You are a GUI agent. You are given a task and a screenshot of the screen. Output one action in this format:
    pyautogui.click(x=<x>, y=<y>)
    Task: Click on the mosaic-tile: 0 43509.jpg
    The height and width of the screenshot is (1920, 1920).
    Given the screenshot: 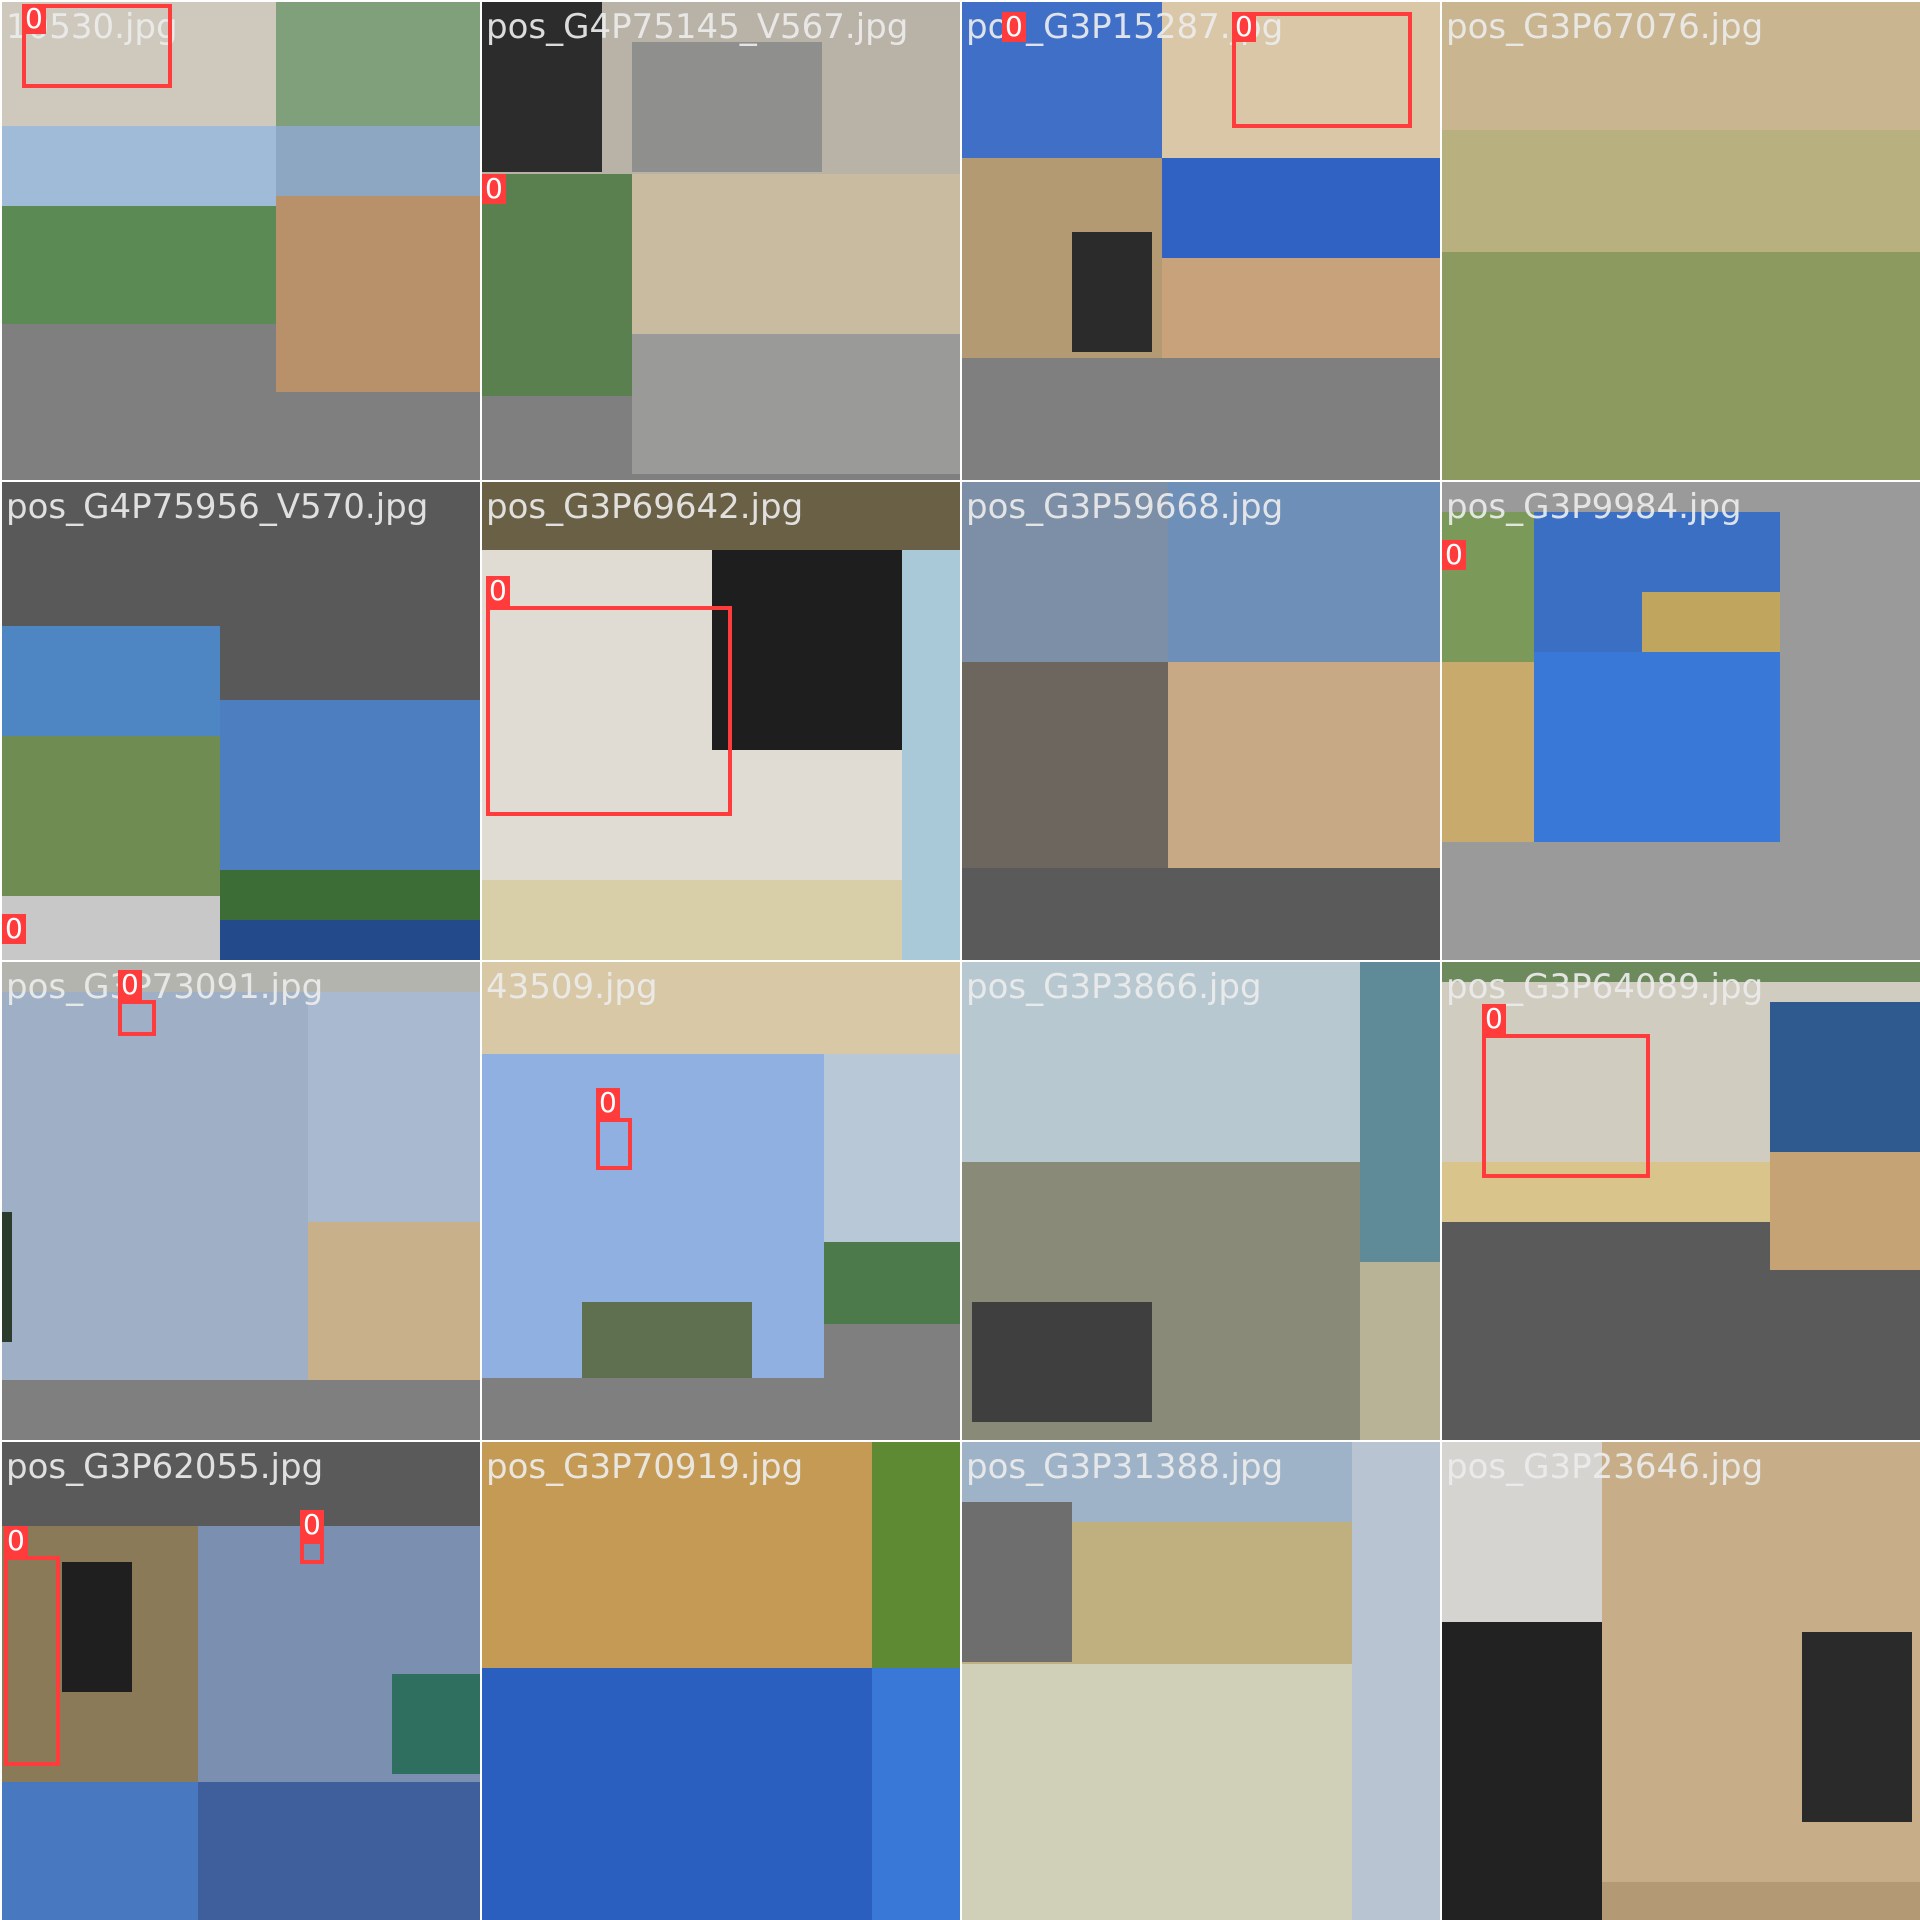 What is the action you would take?
    pyautogui.click(x=721, y=1201)
    